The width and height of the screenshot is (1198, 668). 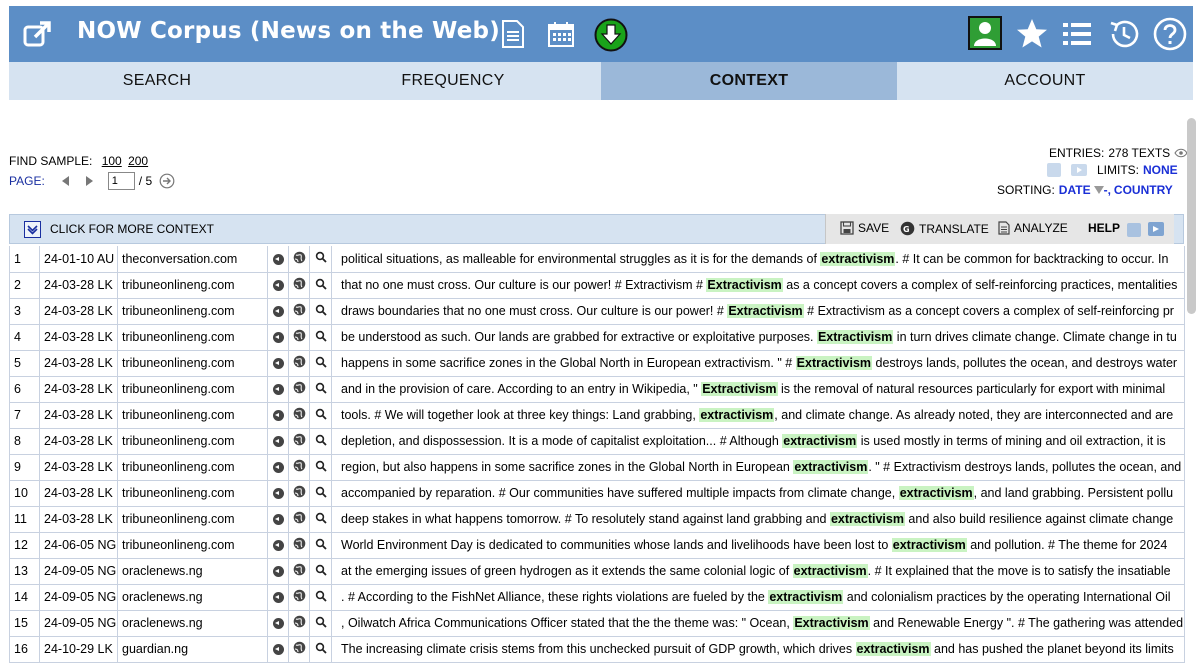 I want to click on help-link: HELP, so click(x=1104, y=228).